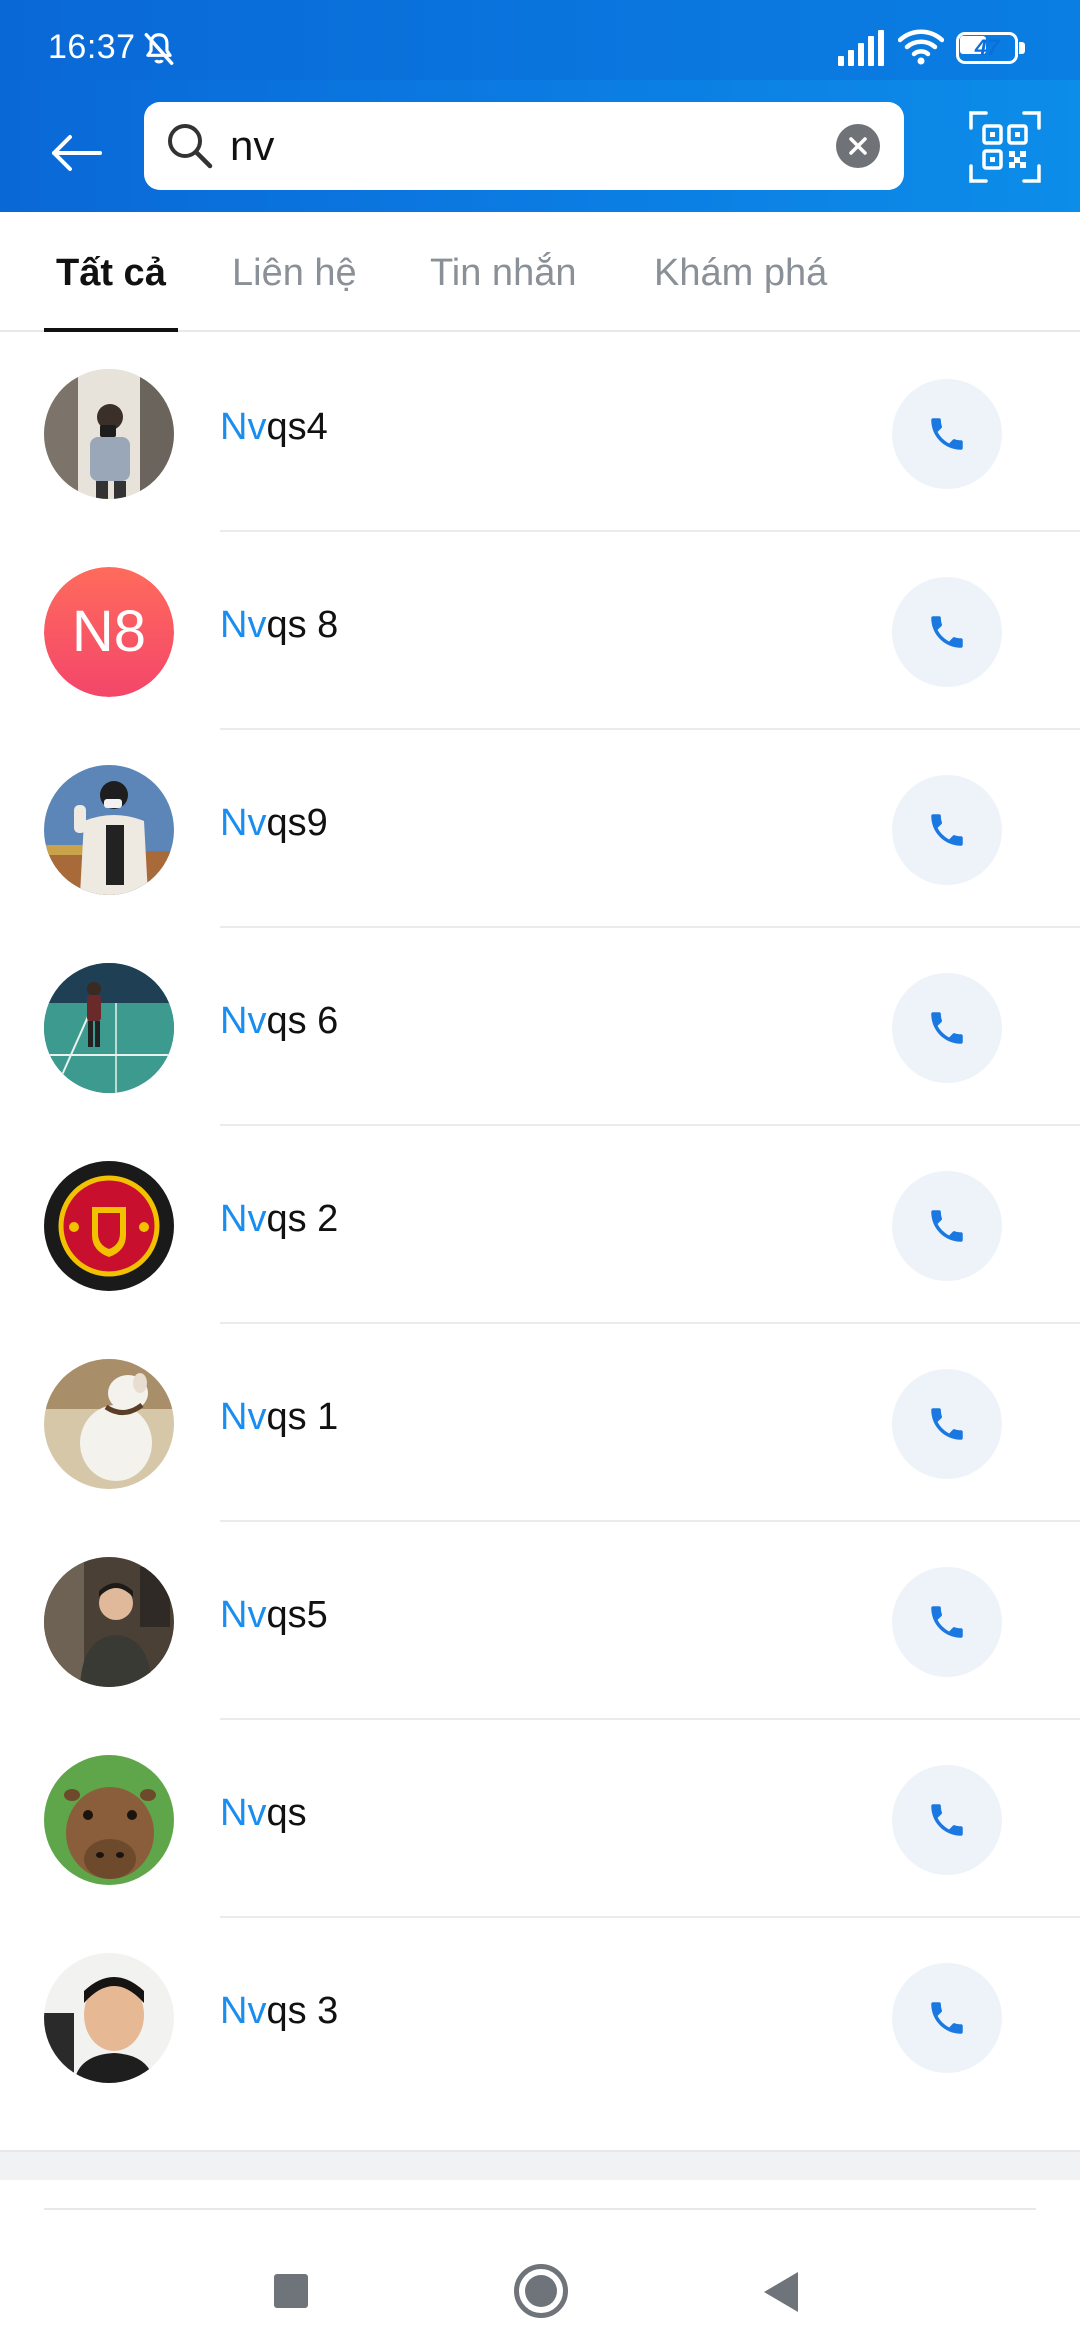 This screenshot has height=2340, width=1080. I want to click on clear-search-button, so click(858, 146).